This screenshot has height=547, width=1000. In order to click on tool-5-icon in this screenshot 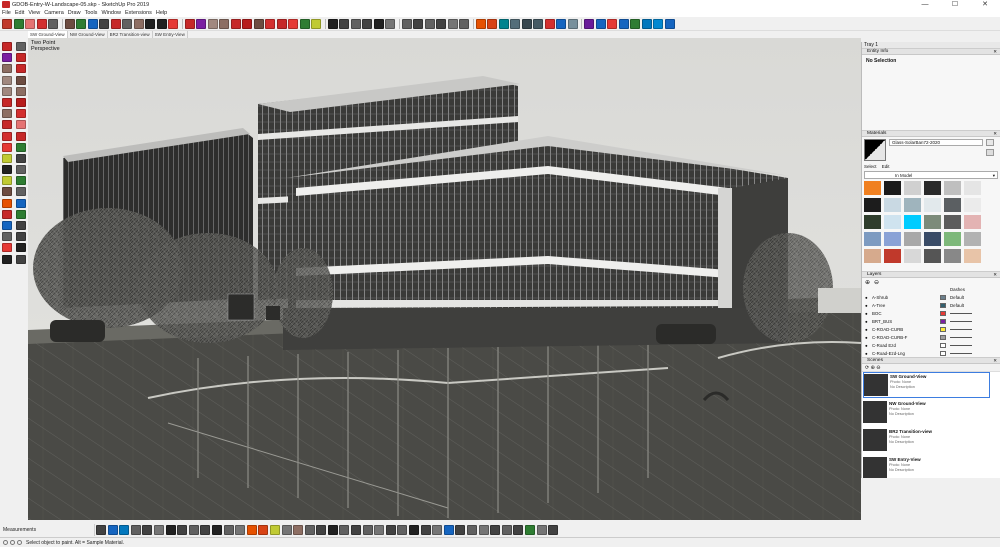, I will do `click(21, 69)`.